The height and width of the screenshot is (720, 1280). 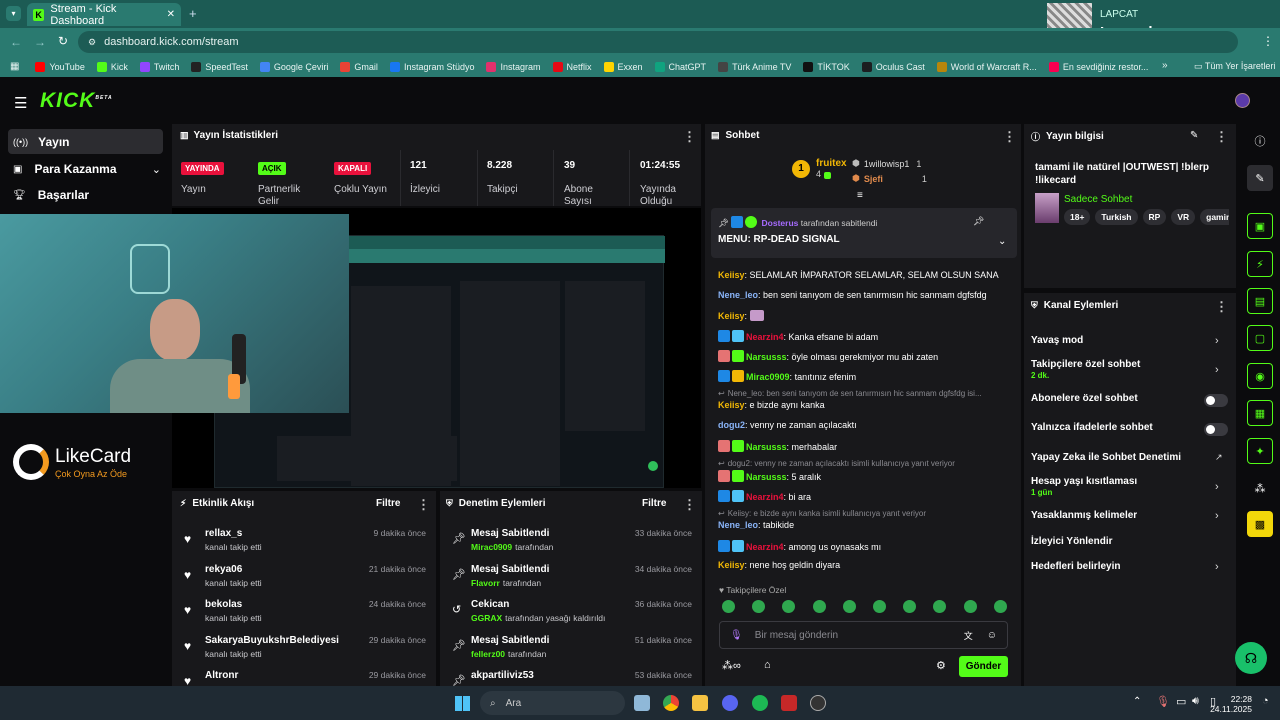 I want to click on chat-message: Mirac0909: tanıtınız efenim, so click(x=787, y=376).